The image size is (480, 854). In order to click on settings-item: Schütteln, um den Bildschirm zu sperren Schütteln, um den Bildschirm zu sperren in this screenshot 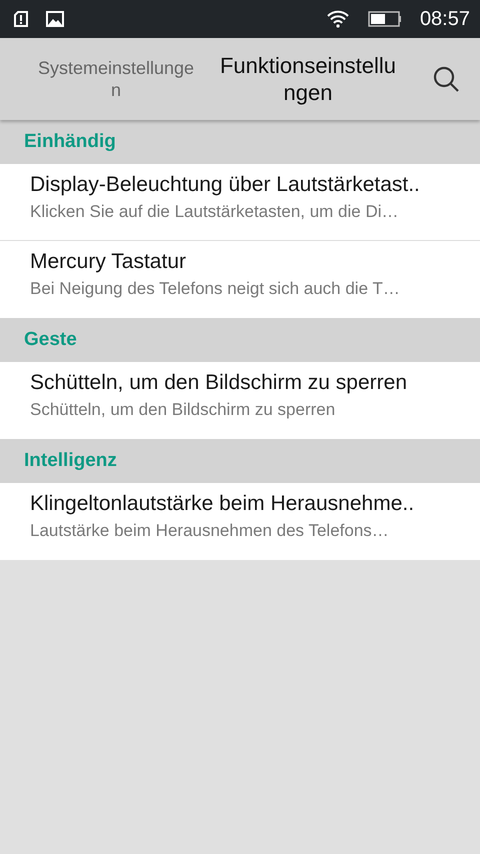, I will do `click(240, 400)`.